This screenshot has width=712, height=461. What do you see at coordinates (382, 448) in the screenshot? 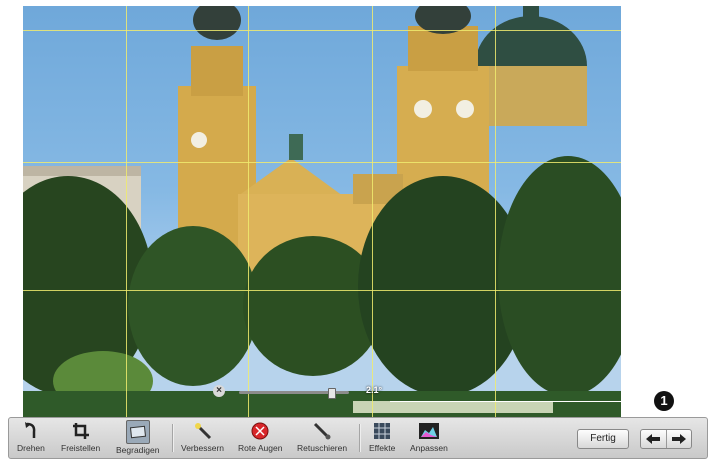
I see `tool-label: Effekte` at bounding box center [382, 448].